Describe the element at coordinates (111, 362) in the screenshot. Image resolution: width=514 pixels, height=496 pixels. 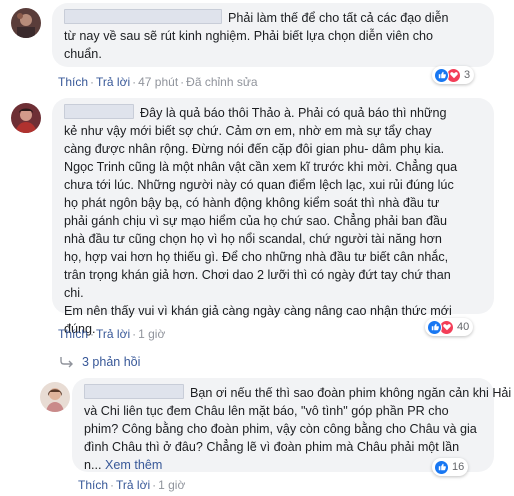
I see `replies-count-label: 3 phản hồi` at that location.